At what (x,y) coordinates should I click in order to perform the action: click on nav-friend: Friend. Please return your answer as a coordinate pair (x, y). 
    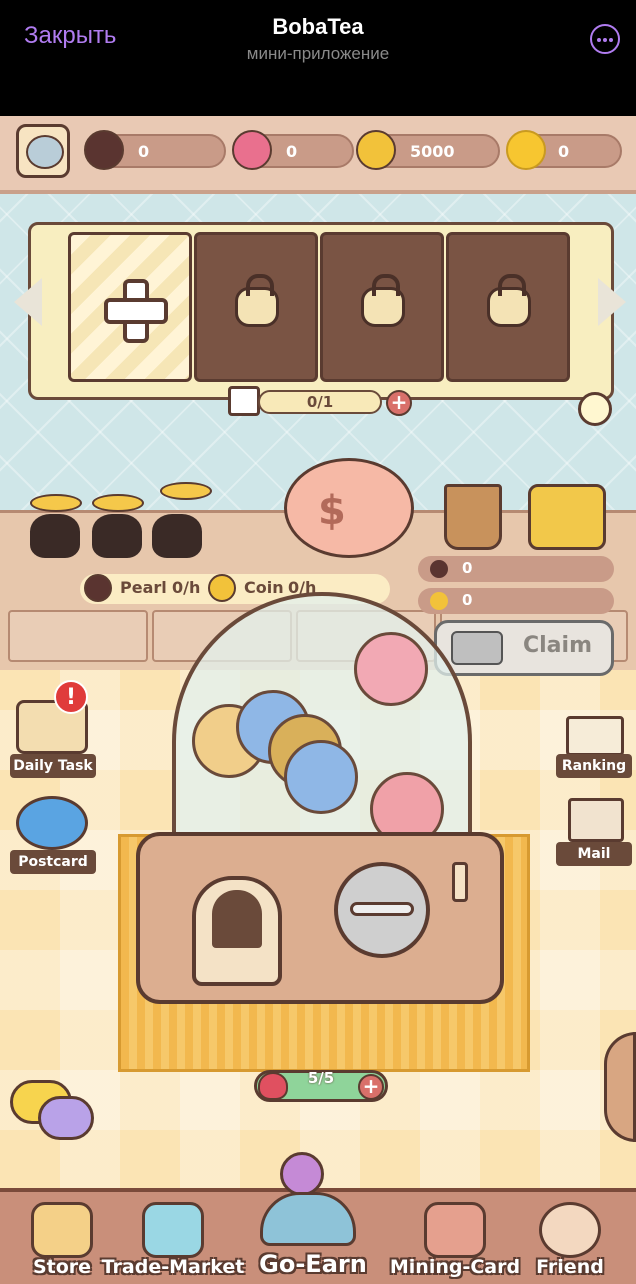
    Looking at the image, I should click on (570, 1238).